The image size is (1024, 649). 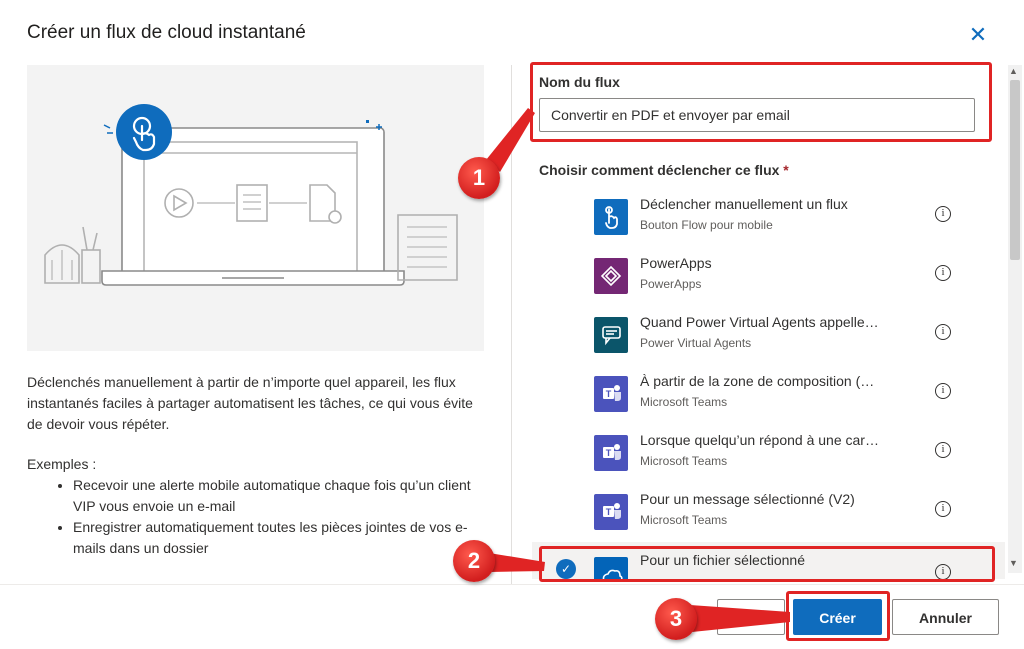 What do you see at coordinates (474, 561) in the screenshot?
I see `callout-badge-2: 2` at bounding box center [474, 561].